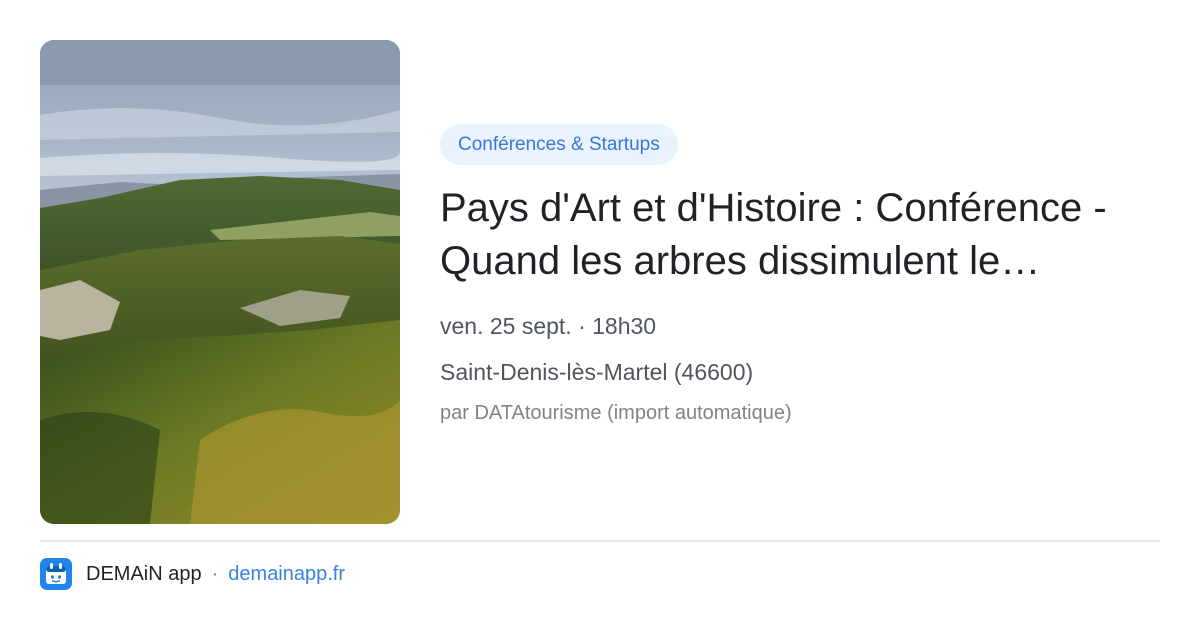 This screenshot has width=1200, height=630. Describe the element at coordinates (144, 573) in the screenshot. I see `app-name: DEMAiN app` at that location.